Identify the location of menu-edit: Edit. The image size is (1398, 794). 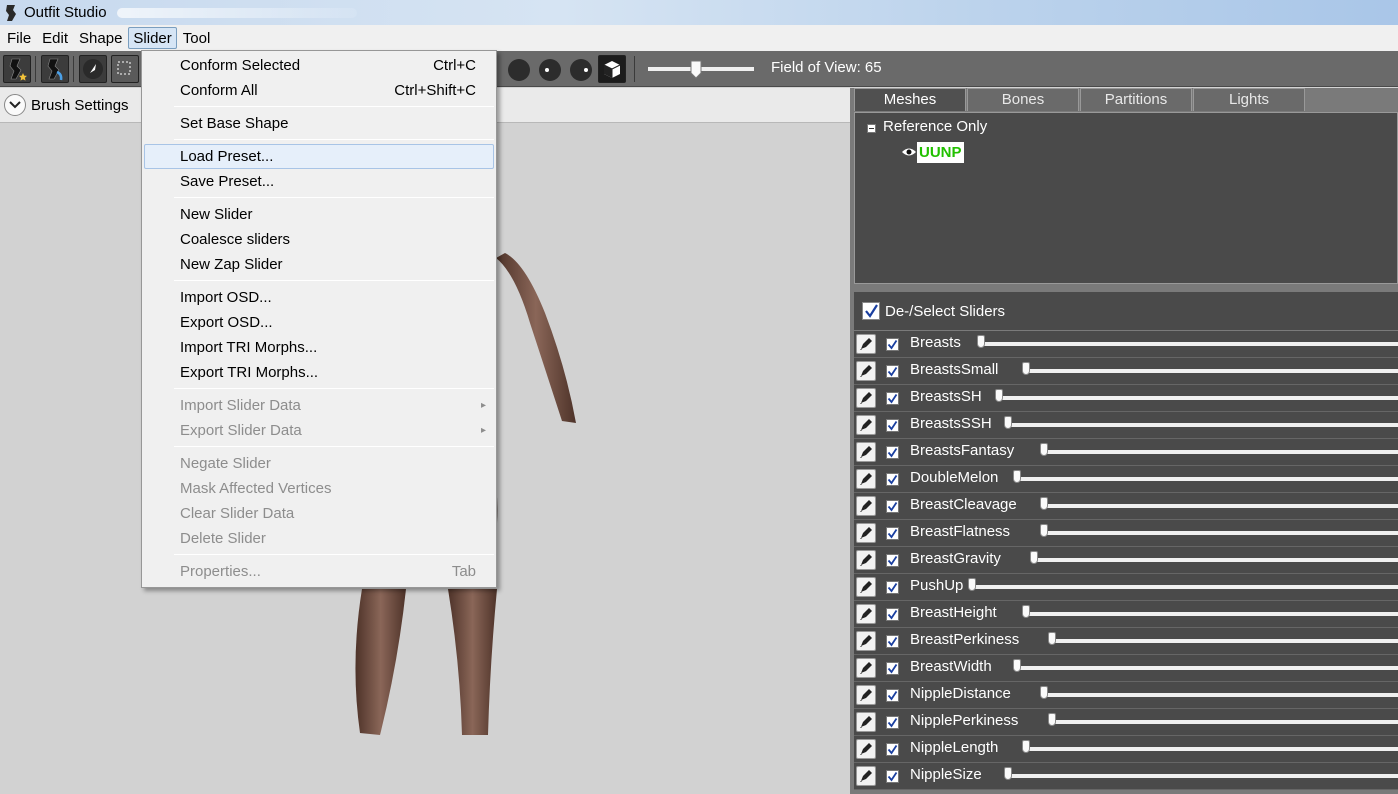
(55, 38).